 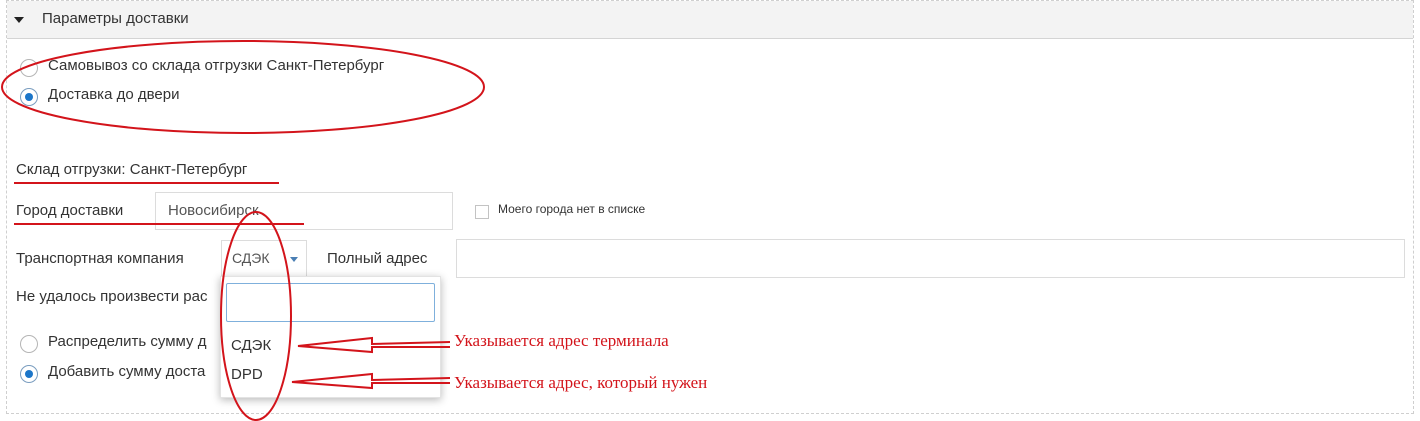 I want to click on full-address-label: Полный адрес, so click(x=377, y=258).